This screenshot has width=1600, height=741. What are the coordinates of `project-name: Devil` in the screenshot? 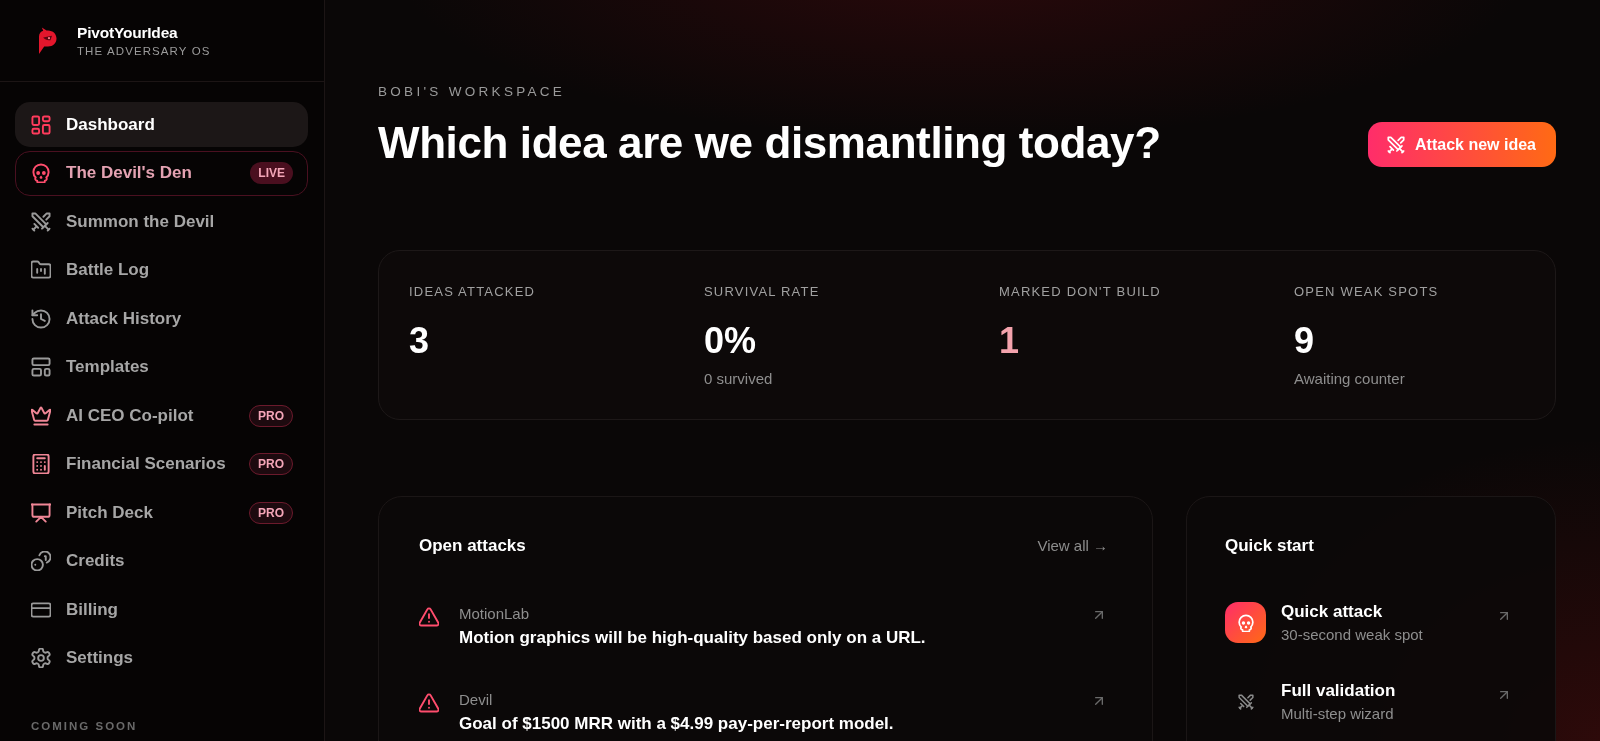 It's located at (476, 700).